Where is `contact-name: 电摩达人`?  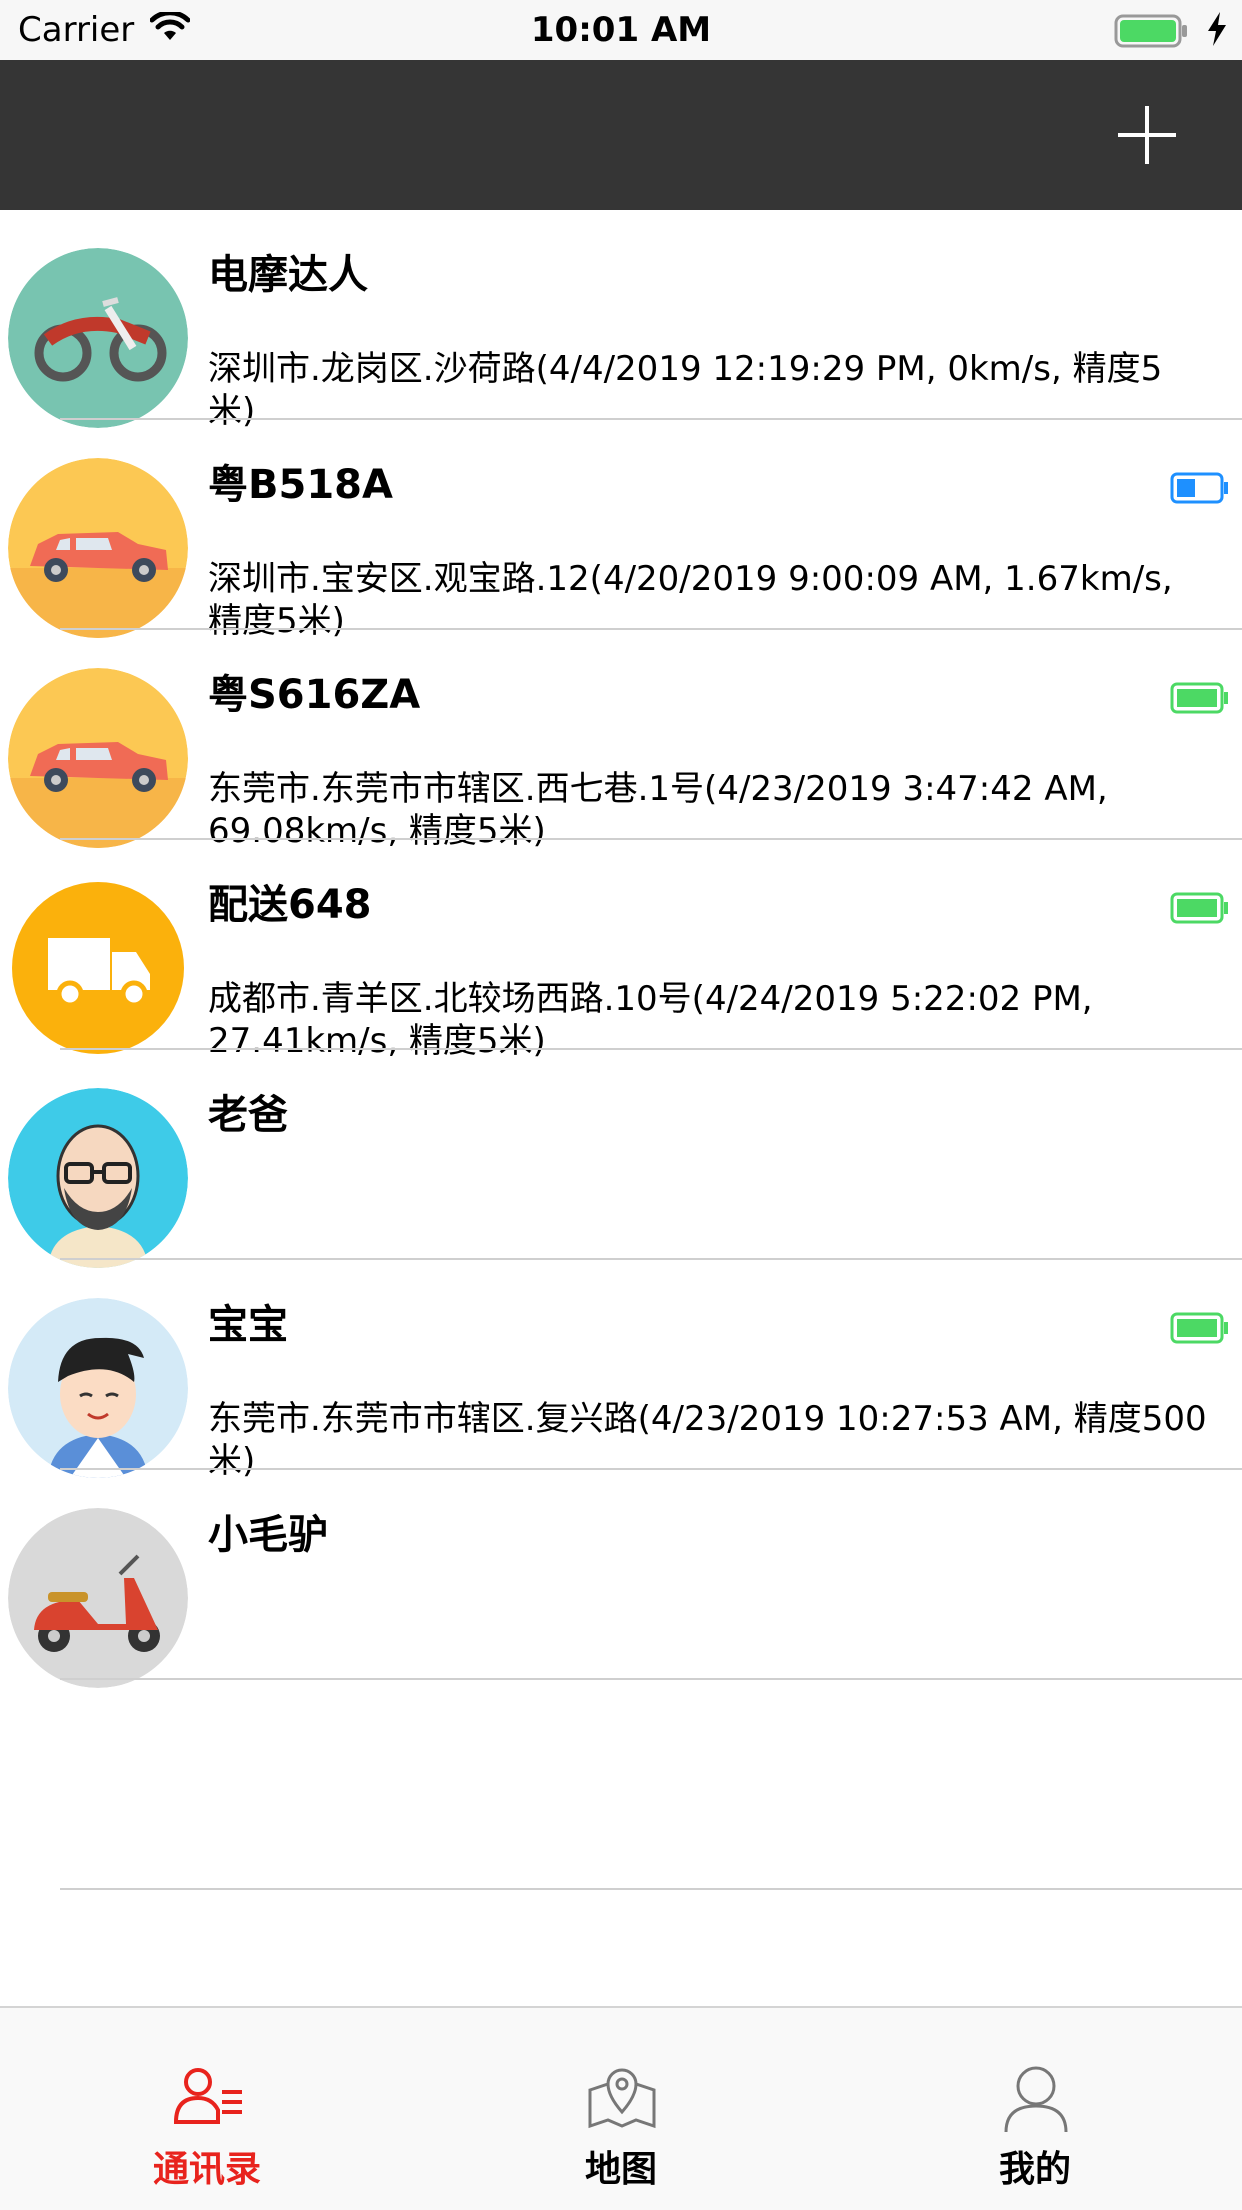
contact-name: 电摩达人 is located at coordinates (288, 275).